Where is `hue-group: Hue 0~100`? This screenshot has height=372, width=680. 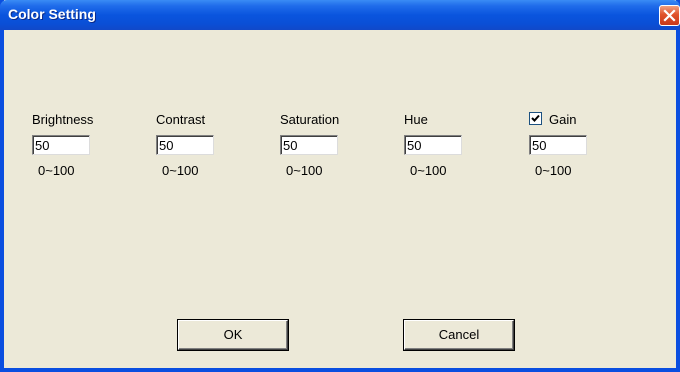 hue-group: Hue 0~100 is located at coordinates (449, 149).